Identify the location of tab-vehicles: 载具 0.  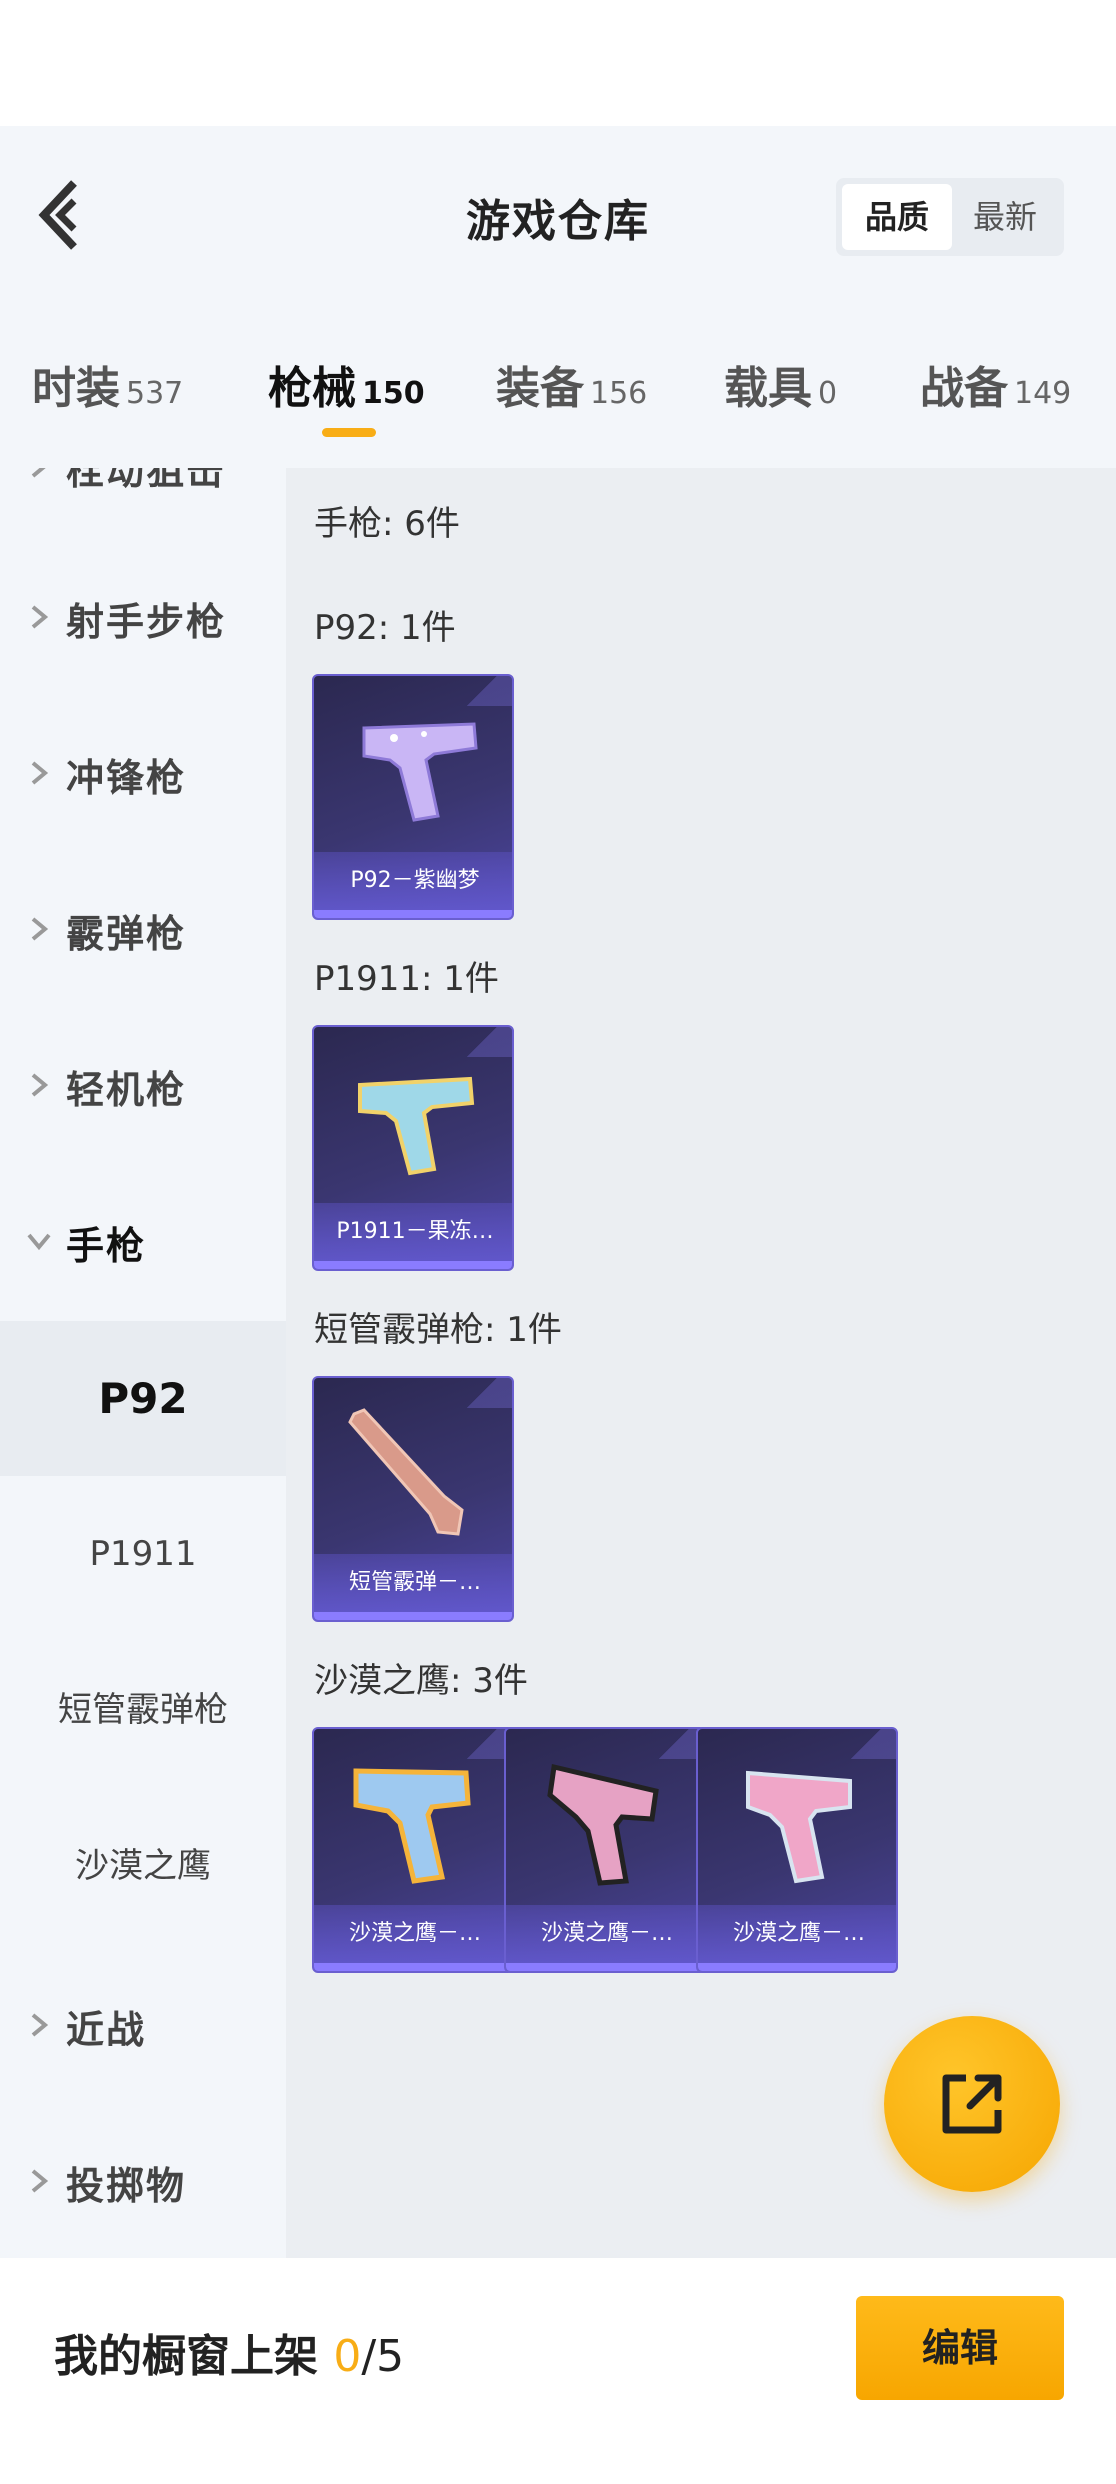
(780, 387).